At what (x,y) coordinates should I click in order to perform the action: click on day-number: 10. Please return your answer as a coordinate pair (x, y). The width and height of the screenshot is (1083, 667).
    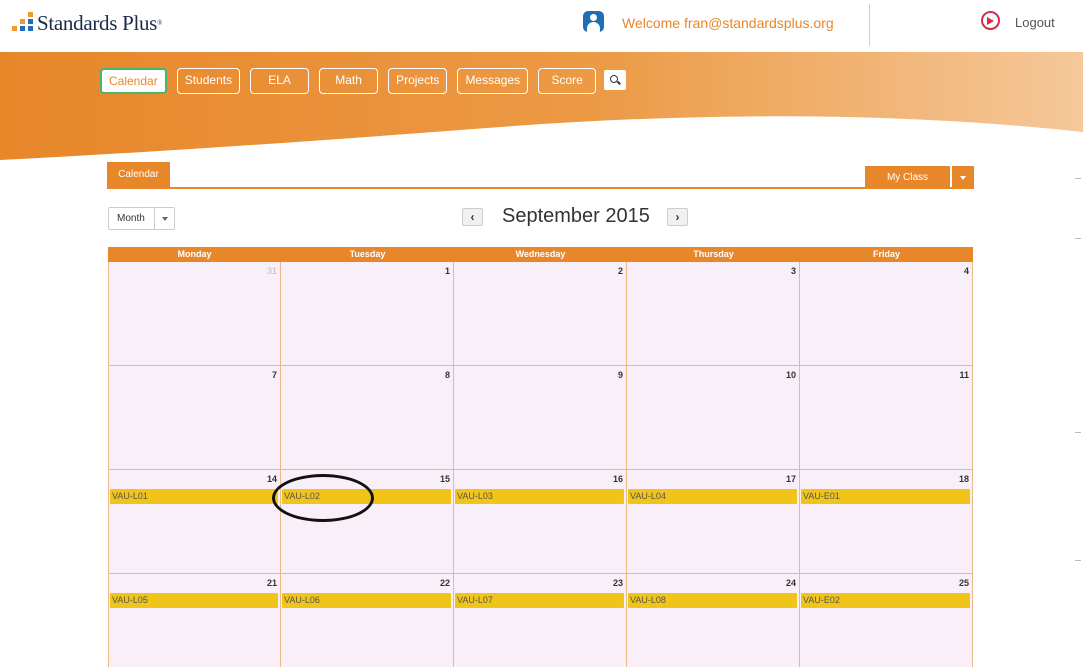
    Looking at the image, I should click on (790, 375).